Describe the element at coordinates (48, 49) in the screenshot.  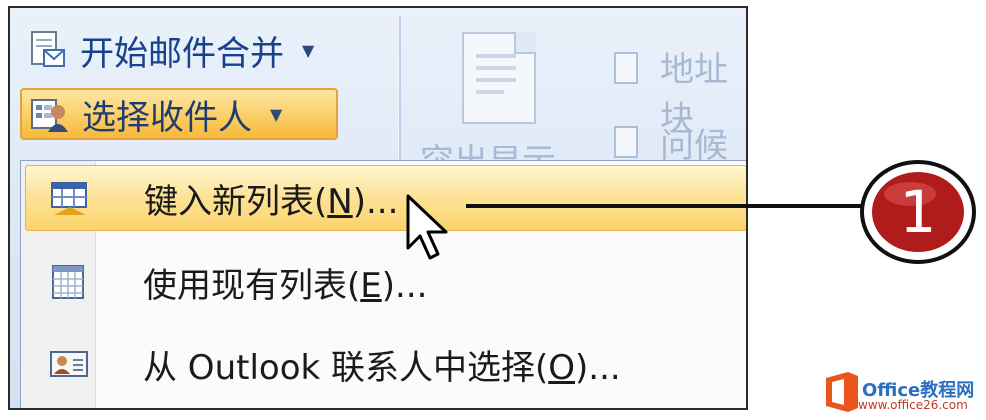
I see `mail-merge-doc-icon` at that location.